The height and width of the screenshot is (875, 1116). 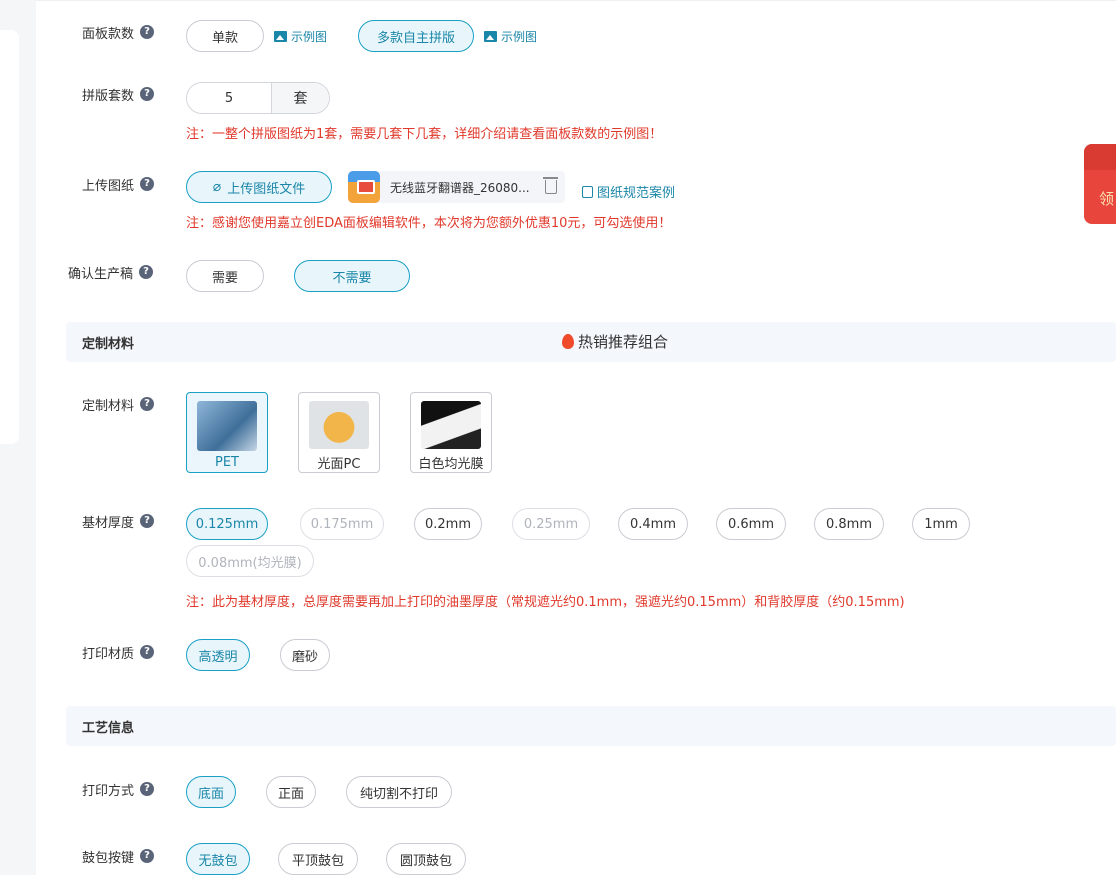 I want to click on flame-icon, so click(x=568, y=341).